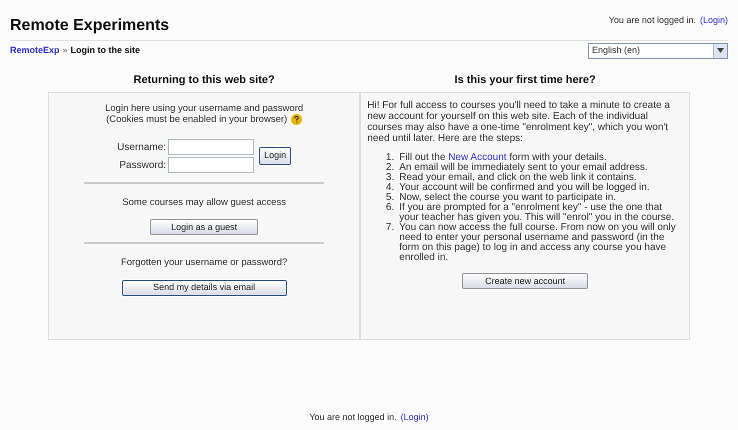  Describe the element at coordinates (720, 50) in the screenshot. I see `dropdown-arrow-icon` at that location.